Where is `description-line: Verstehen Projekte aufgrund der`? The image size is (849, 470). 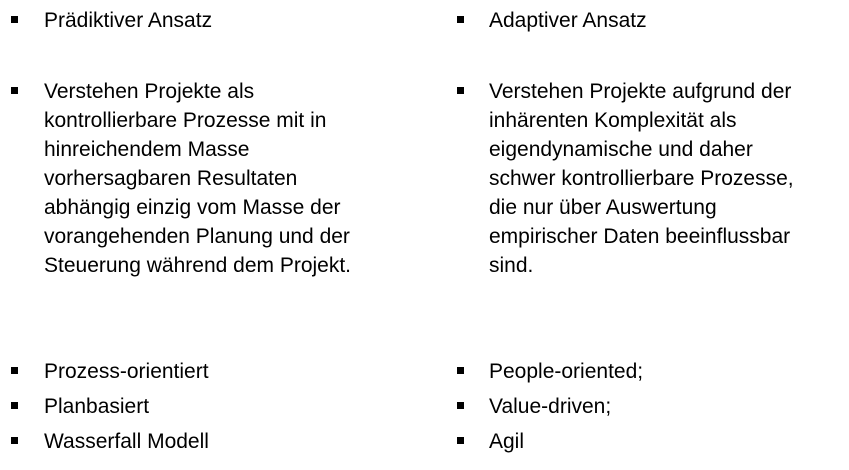
description-line: Verstehen Projekte aufgrund der is located at coordinates (640, 91).